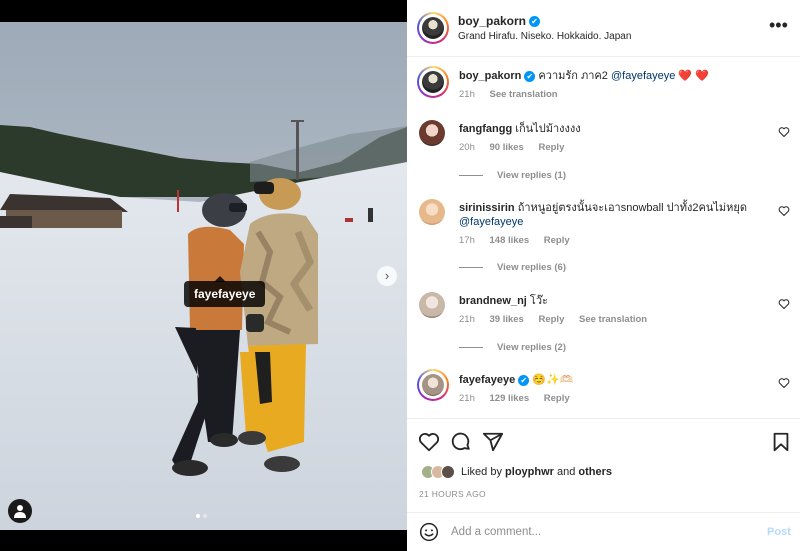 The width and height of the screenshot is (800, 551). Describe the element at coordinates (491, 222) in the screenshot. I see `comment-mention: @fayefayeye` at that location.